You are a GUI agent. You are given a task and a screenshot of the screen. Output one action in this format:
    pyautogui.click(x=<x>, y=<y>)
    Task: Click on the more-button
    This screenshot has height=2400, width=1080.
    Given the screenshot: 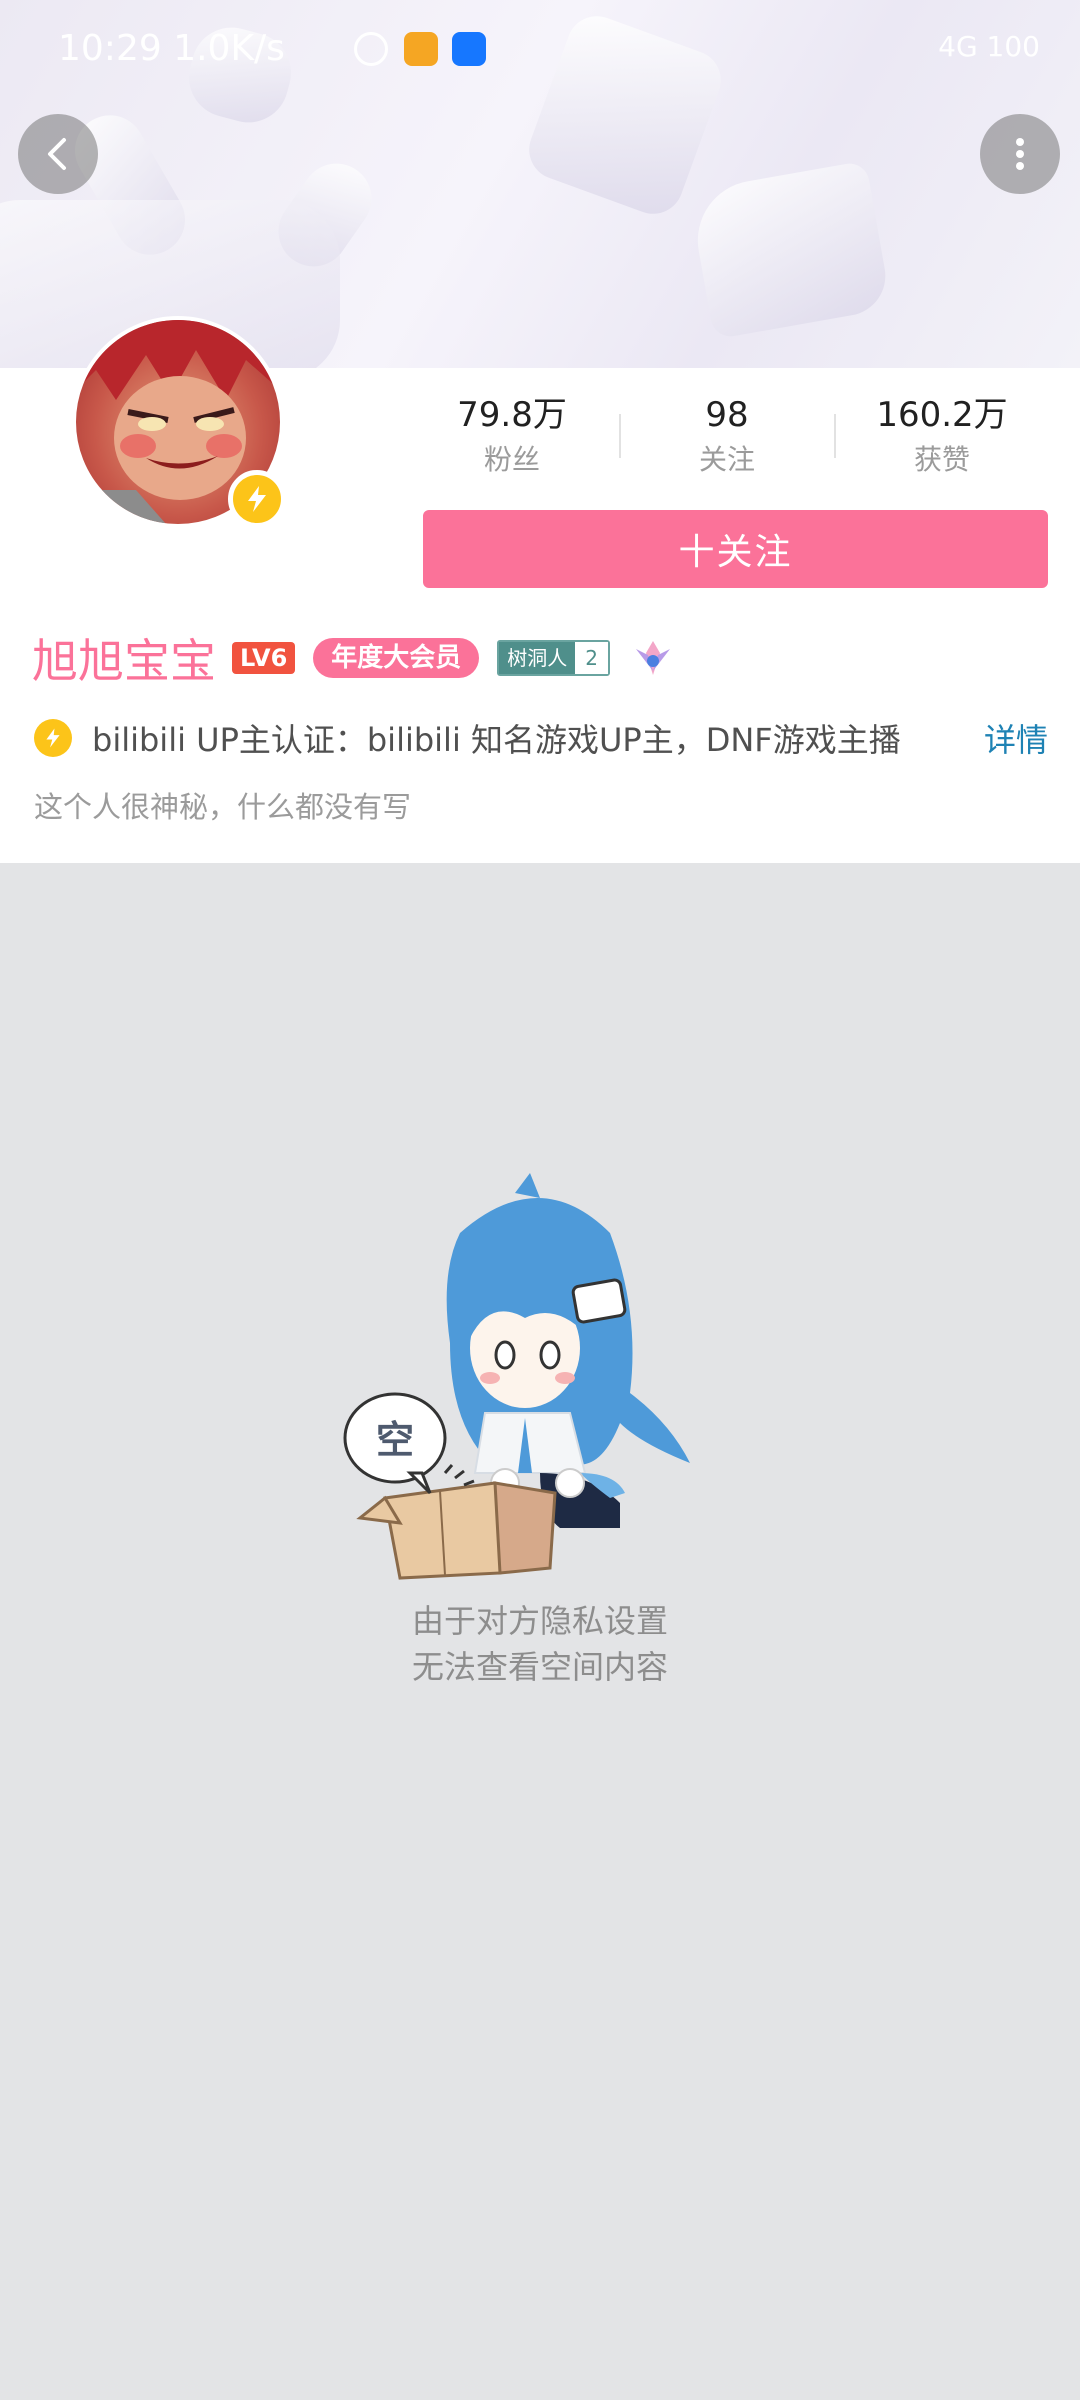 What is the action you would take?
    pyautogui.click(x=1020, y=154)
    